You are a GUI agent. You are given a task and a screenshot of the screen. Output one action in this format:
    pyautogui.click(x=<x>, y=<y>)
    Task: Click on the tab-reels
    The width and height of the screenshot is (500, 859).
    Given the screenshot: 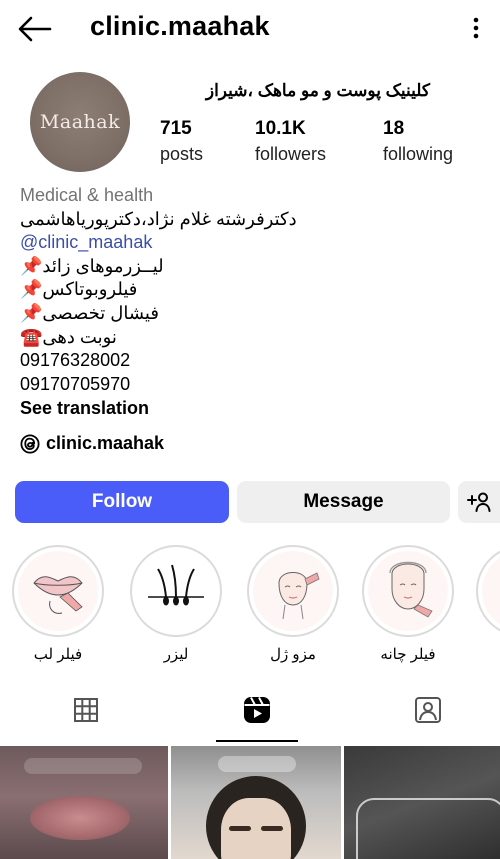 What is the action you would take?
    pyautogui.click(x=257, y=710)
    